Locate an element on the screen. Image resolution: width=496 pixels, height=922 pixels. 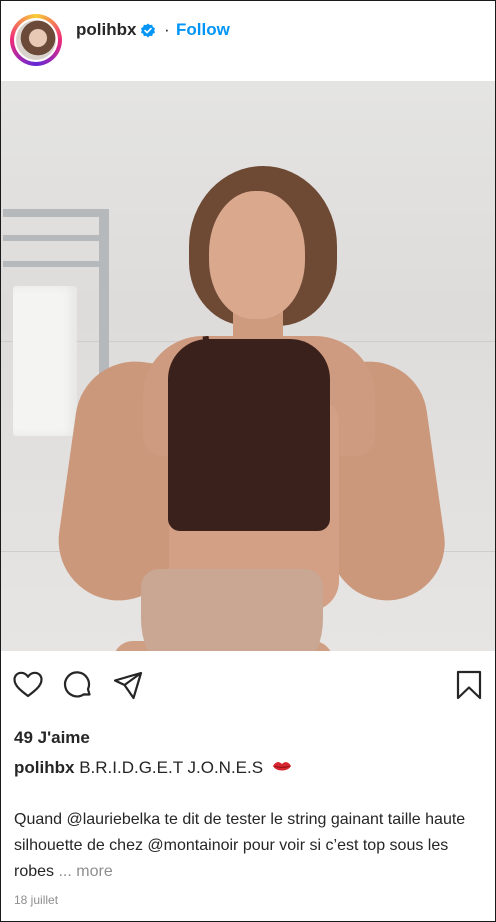
post-header: polihbx · Follow is located at coordinates (248, 41).